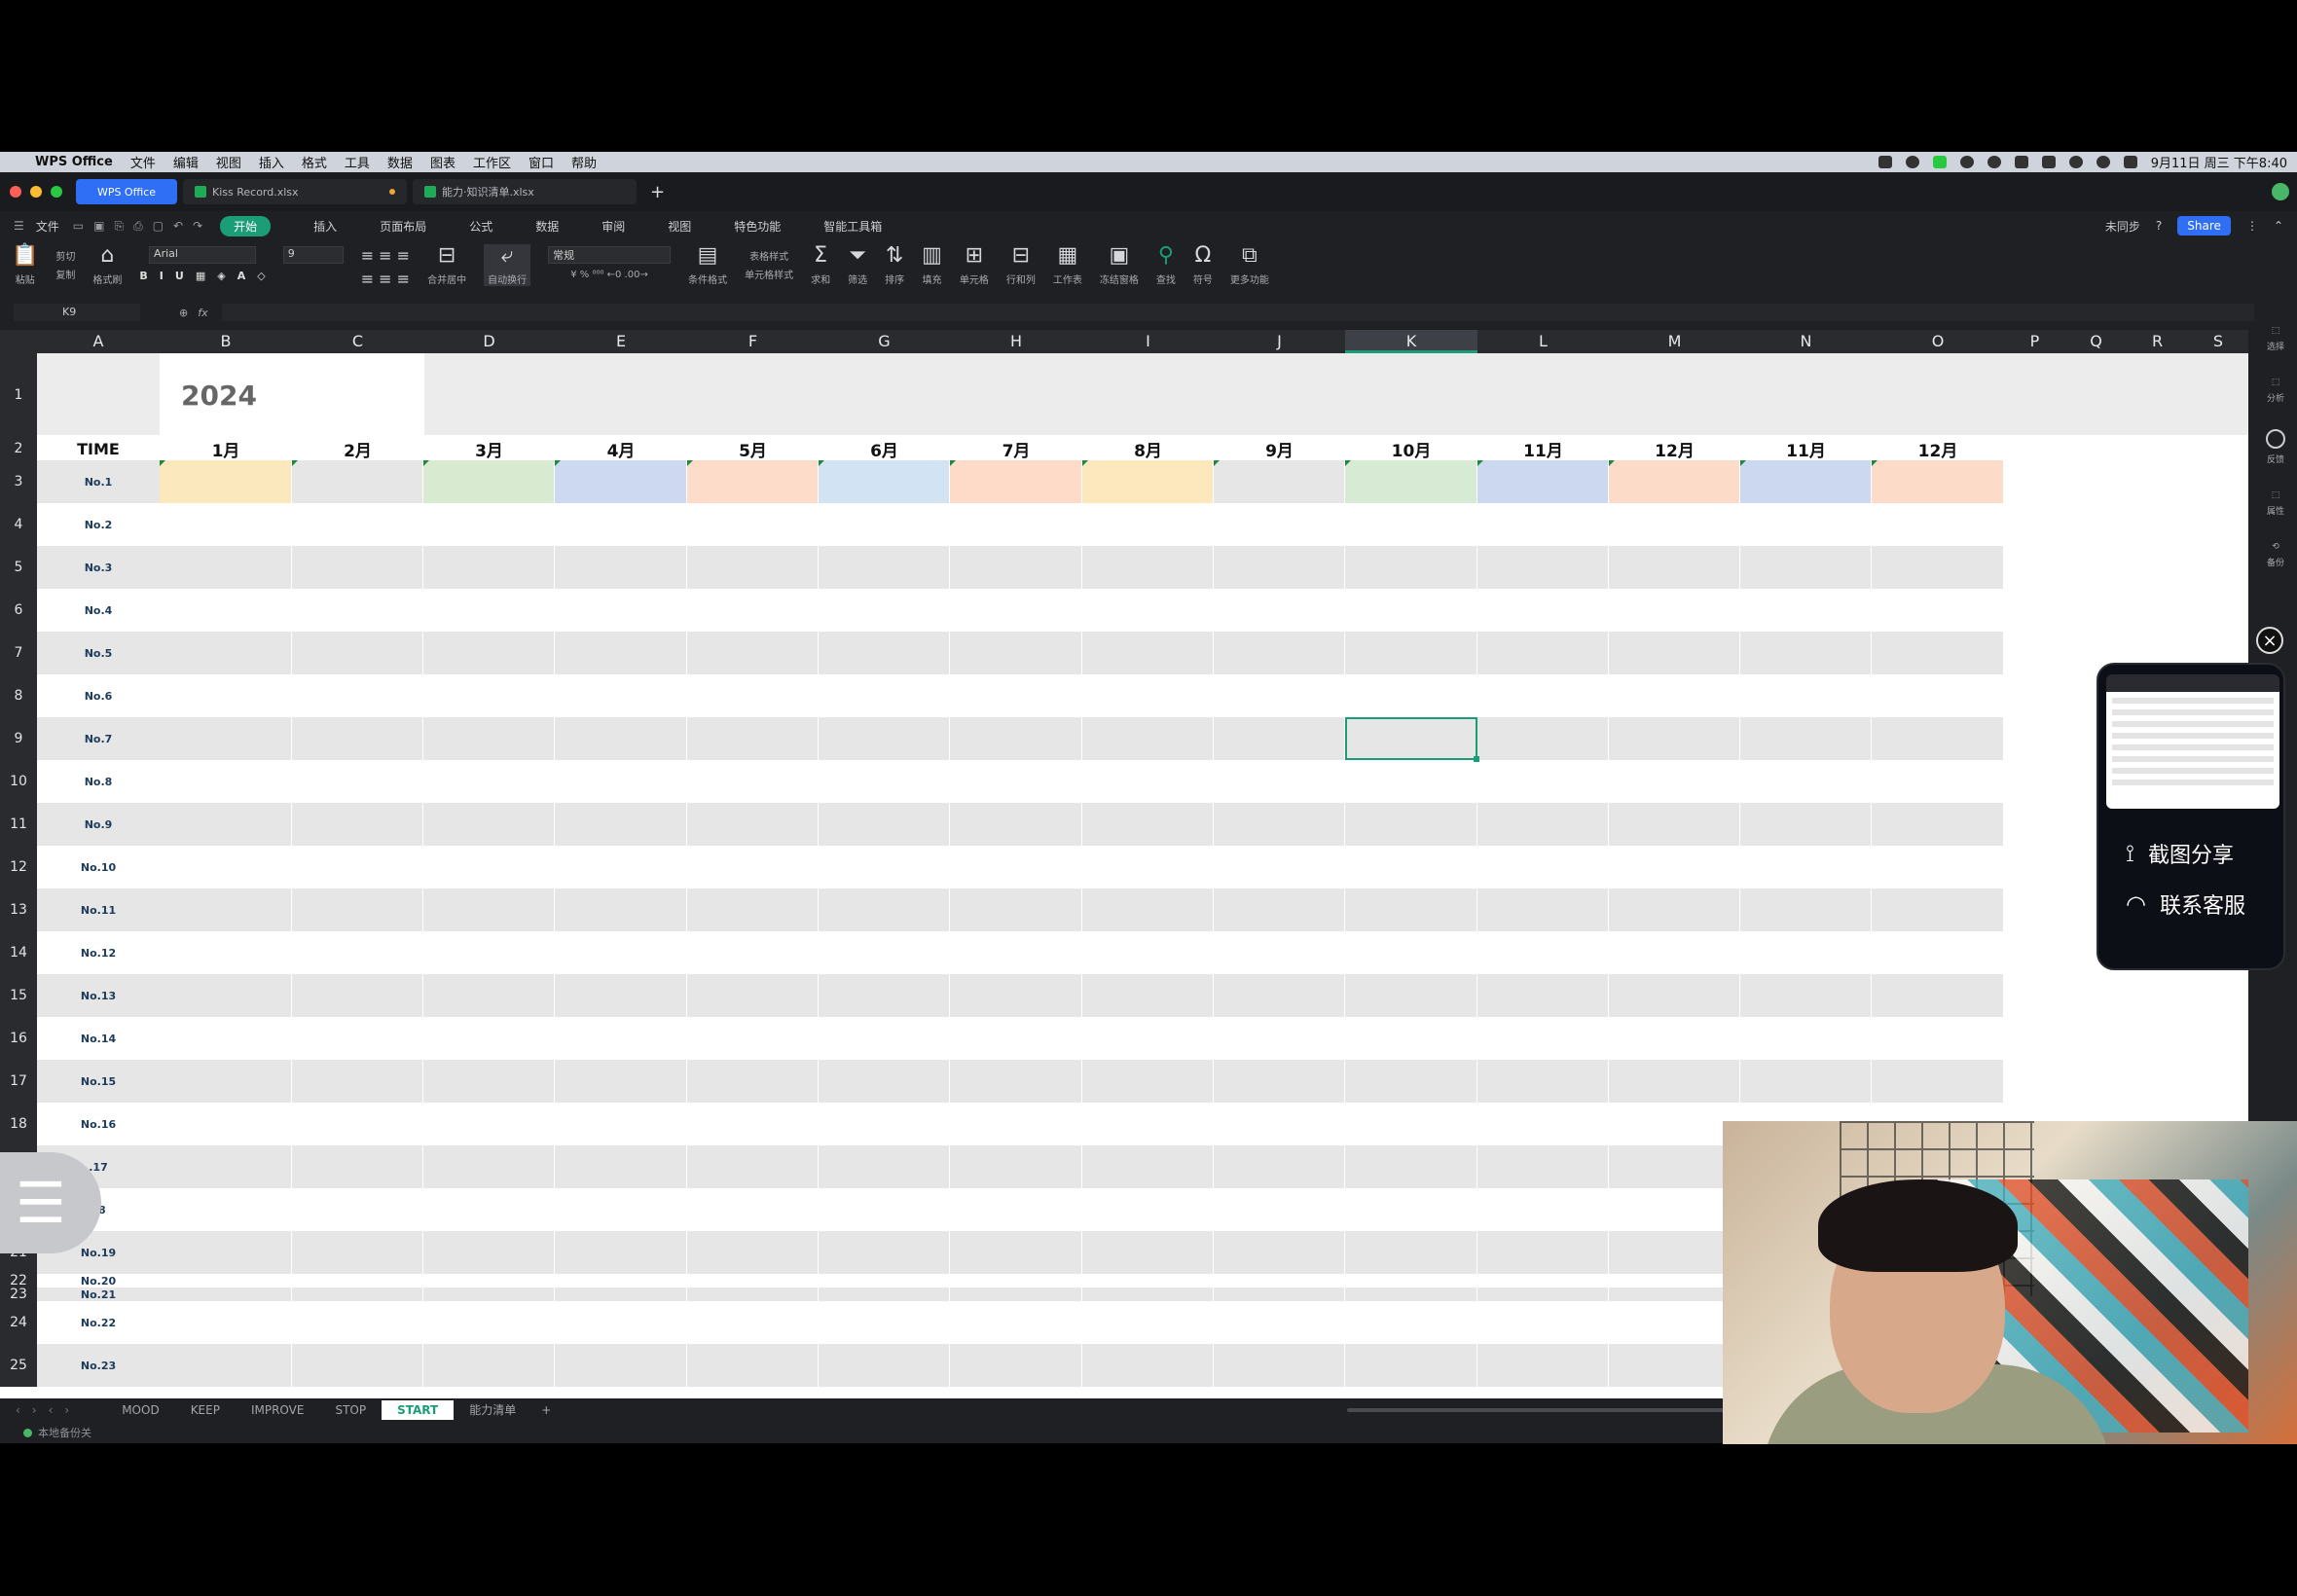  I want to click on share-button: Share, so click(2204, 226).